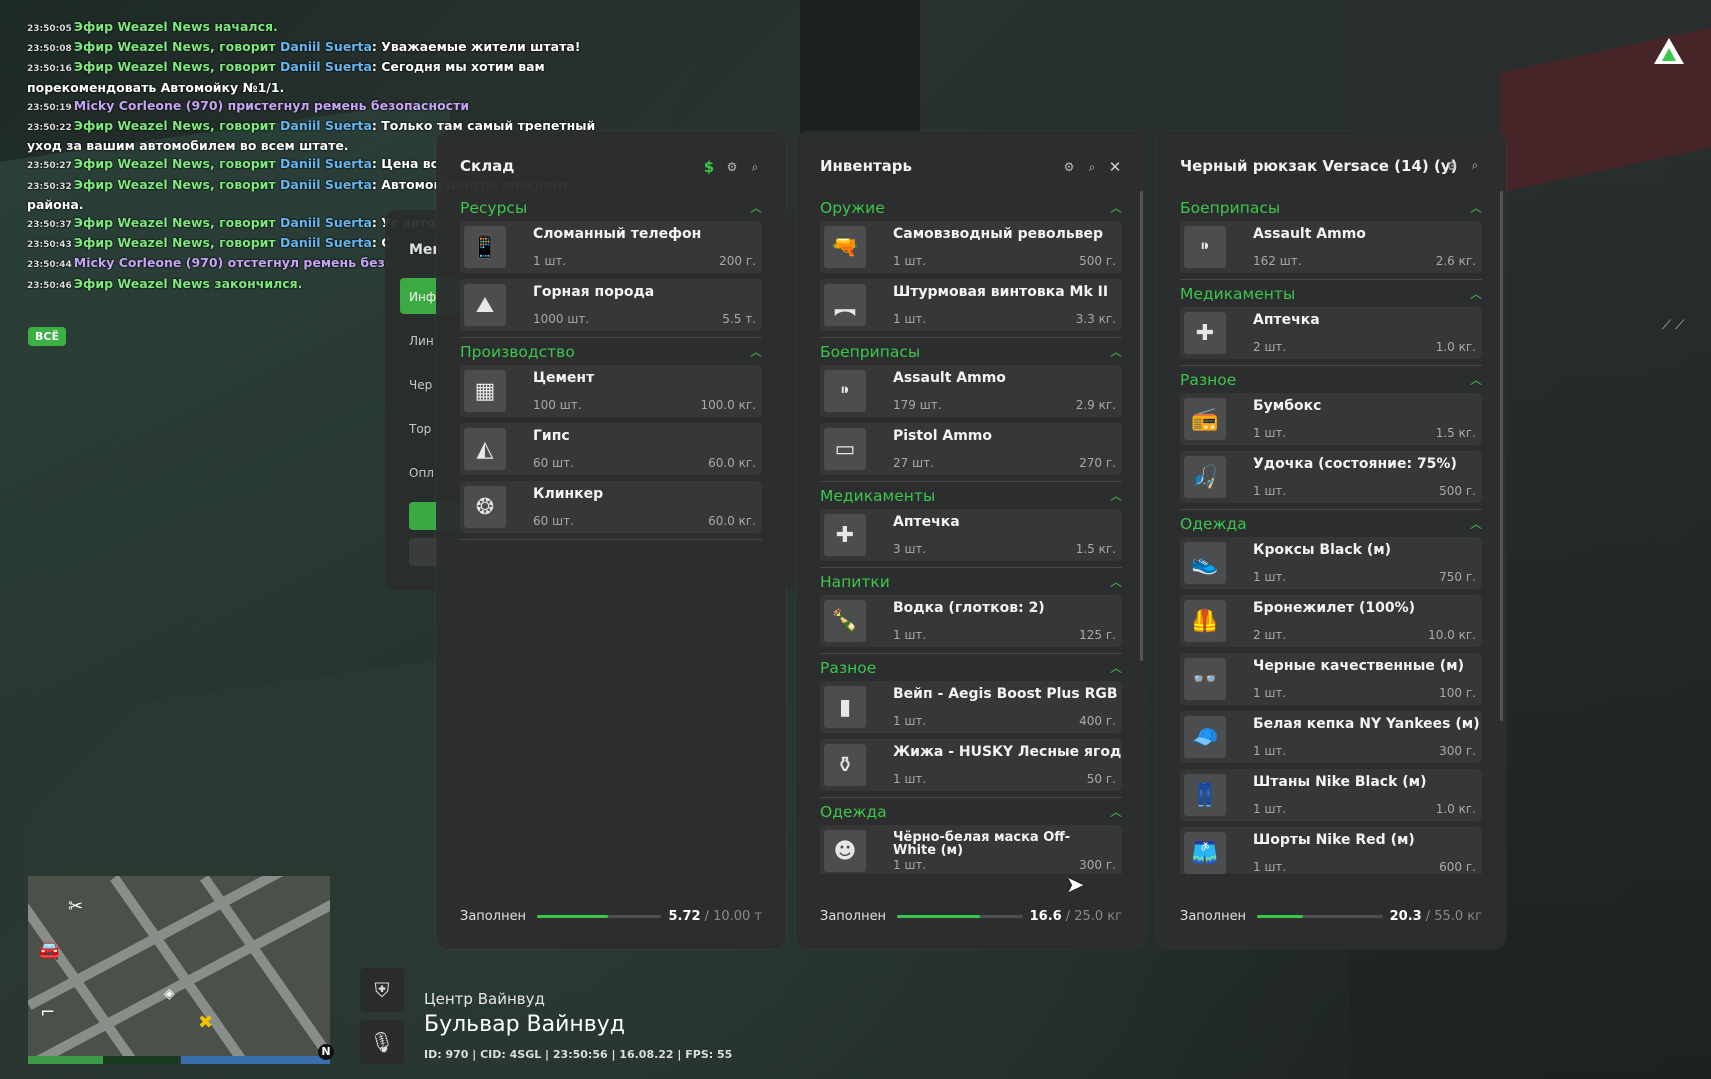 This screenshot has width=1711, height=1079. I want to click on chat-timestamp: 23:50:27, so click(49, 166).